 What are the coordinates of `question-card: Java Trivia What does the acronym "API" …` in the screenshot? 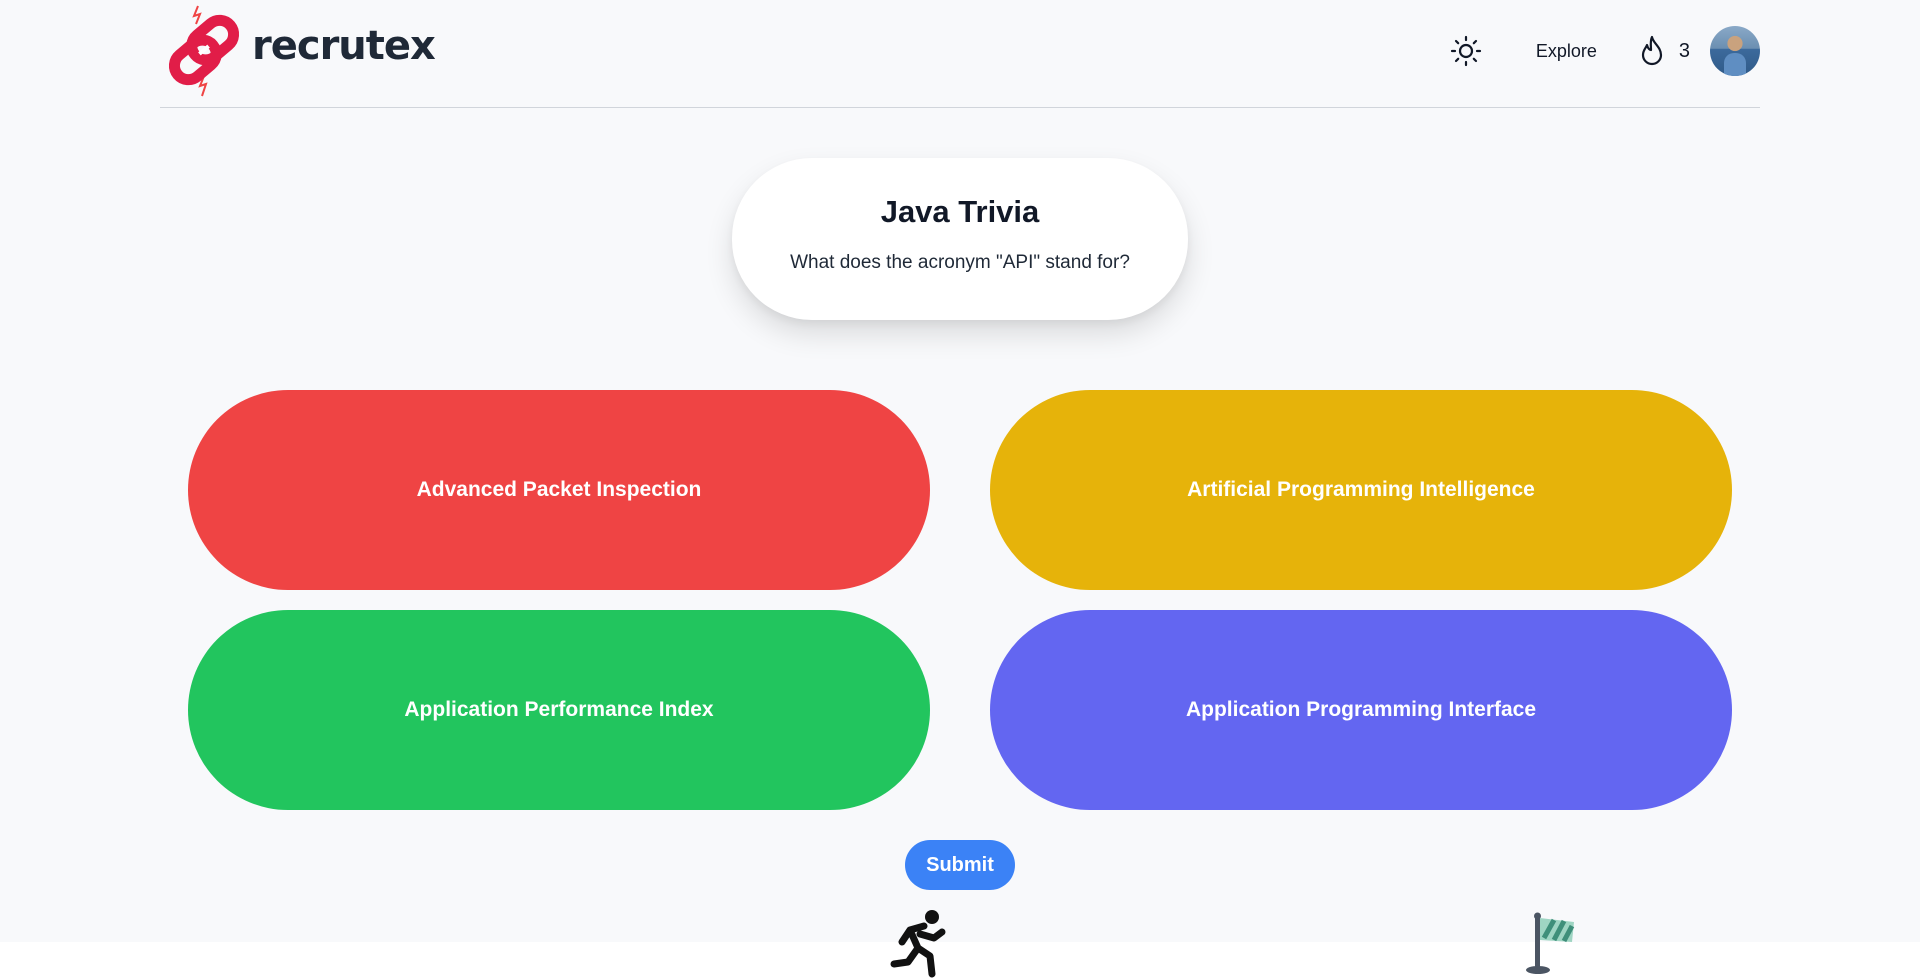 It's located at (960, 239).